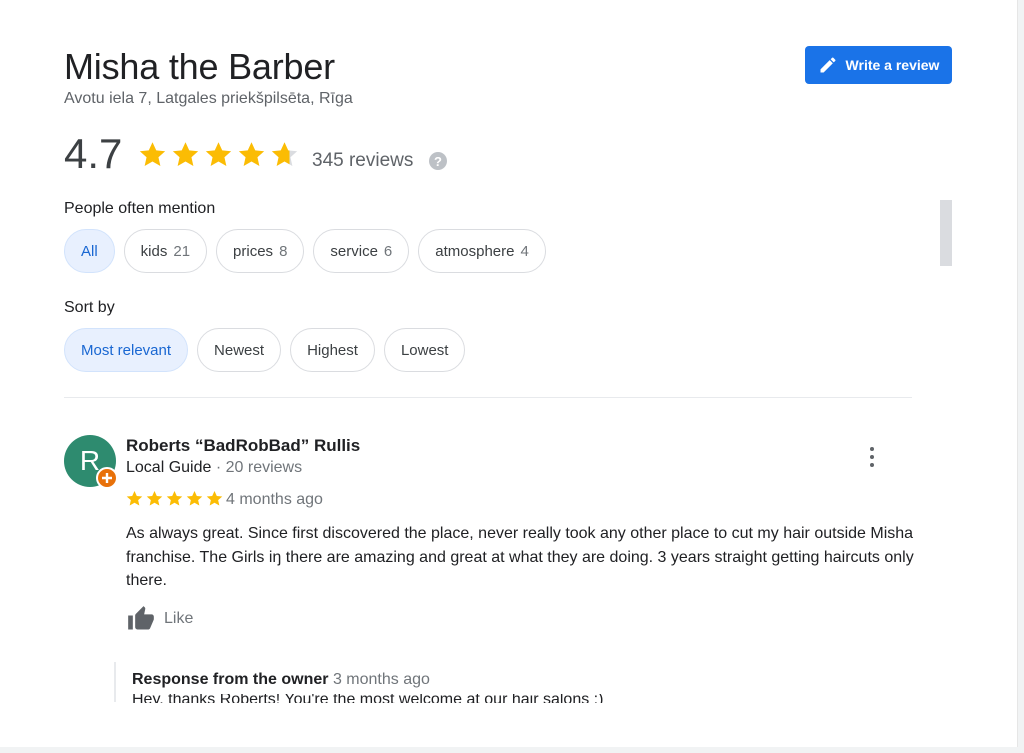 This screenshot has height=753, width=1024. I want to click on like-label: Like, so click(179, 618).